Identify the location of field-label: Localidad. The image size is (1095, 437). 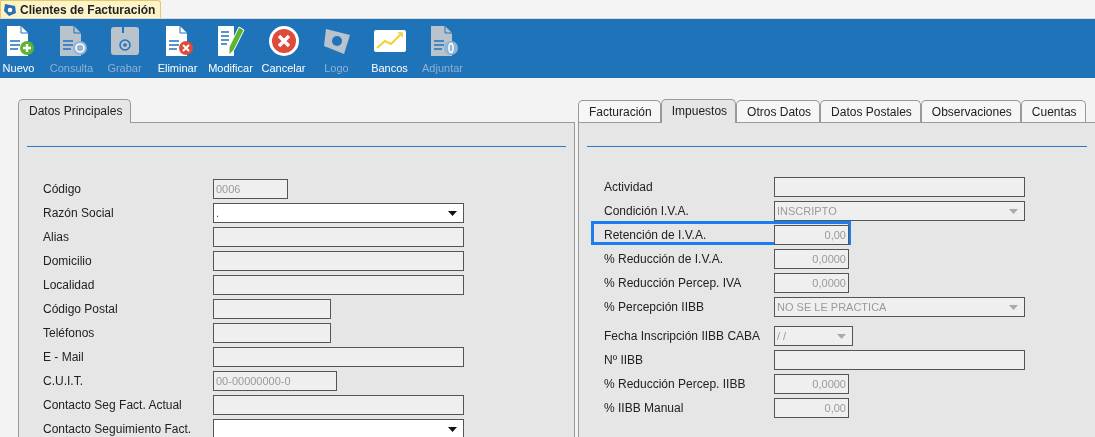
(69, 285).